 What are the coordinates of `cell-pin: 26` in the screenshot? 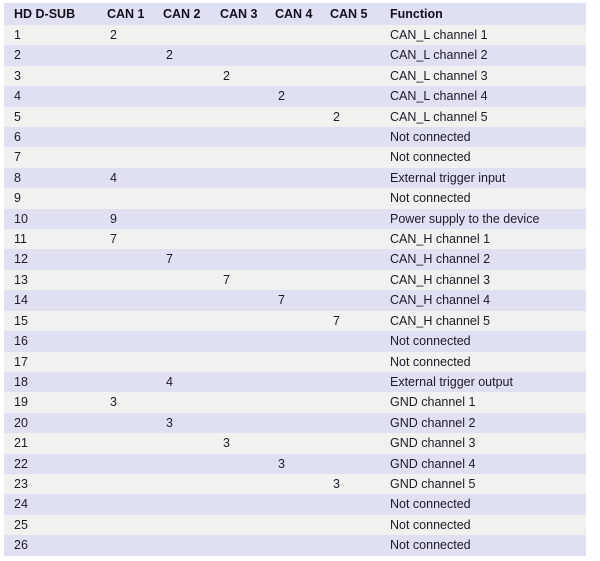 It's located at (50, 545).